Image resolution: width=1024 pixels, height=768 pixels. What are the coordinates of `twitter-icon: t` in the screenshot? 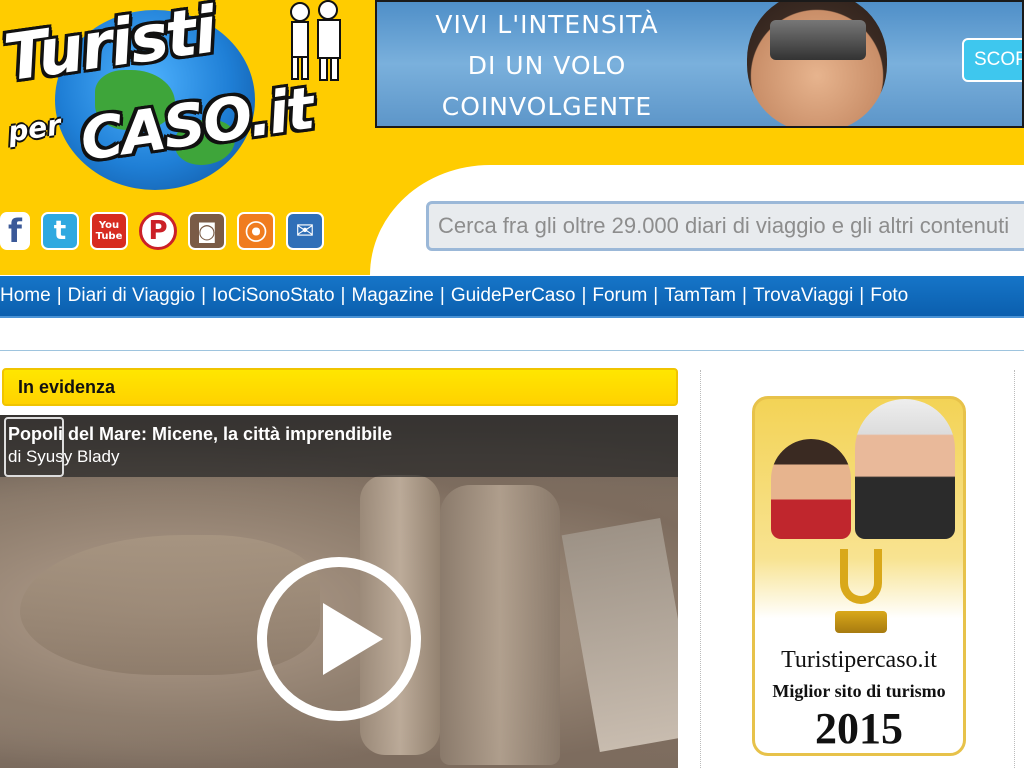 It's located at (60, 231).